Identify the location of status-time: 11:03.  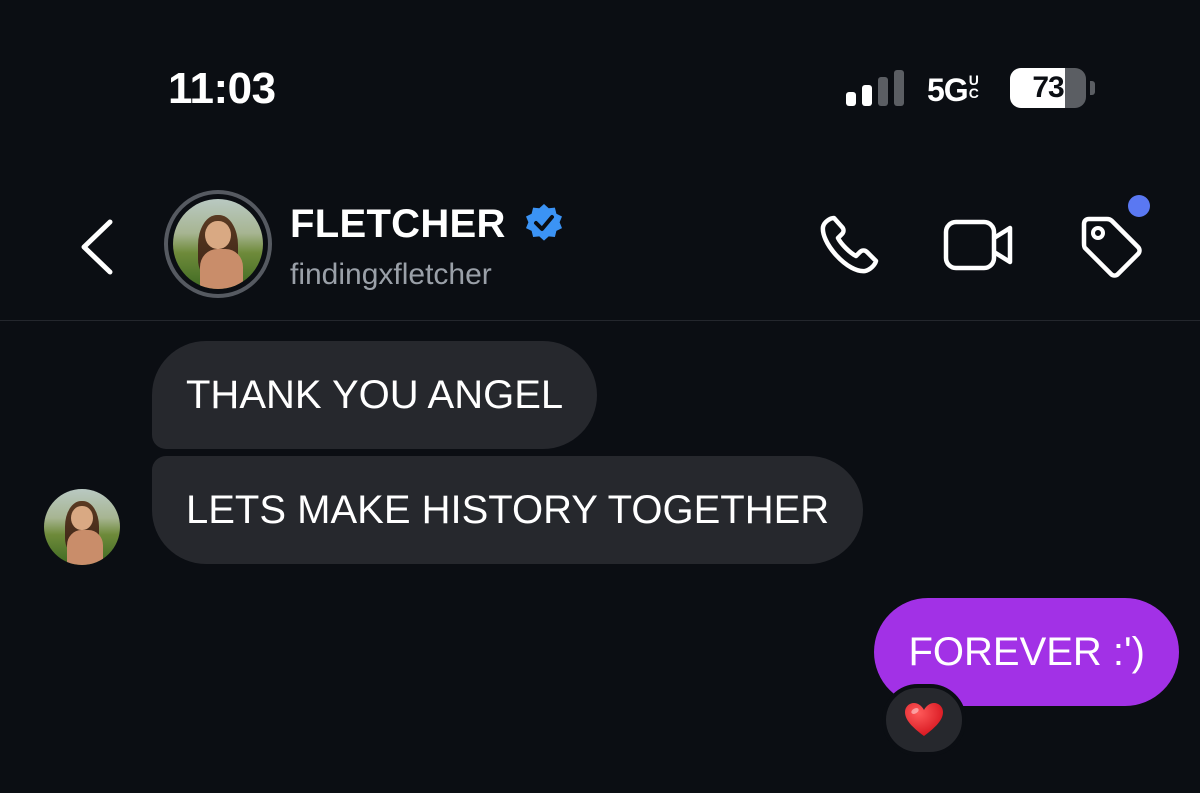
(222, 88).